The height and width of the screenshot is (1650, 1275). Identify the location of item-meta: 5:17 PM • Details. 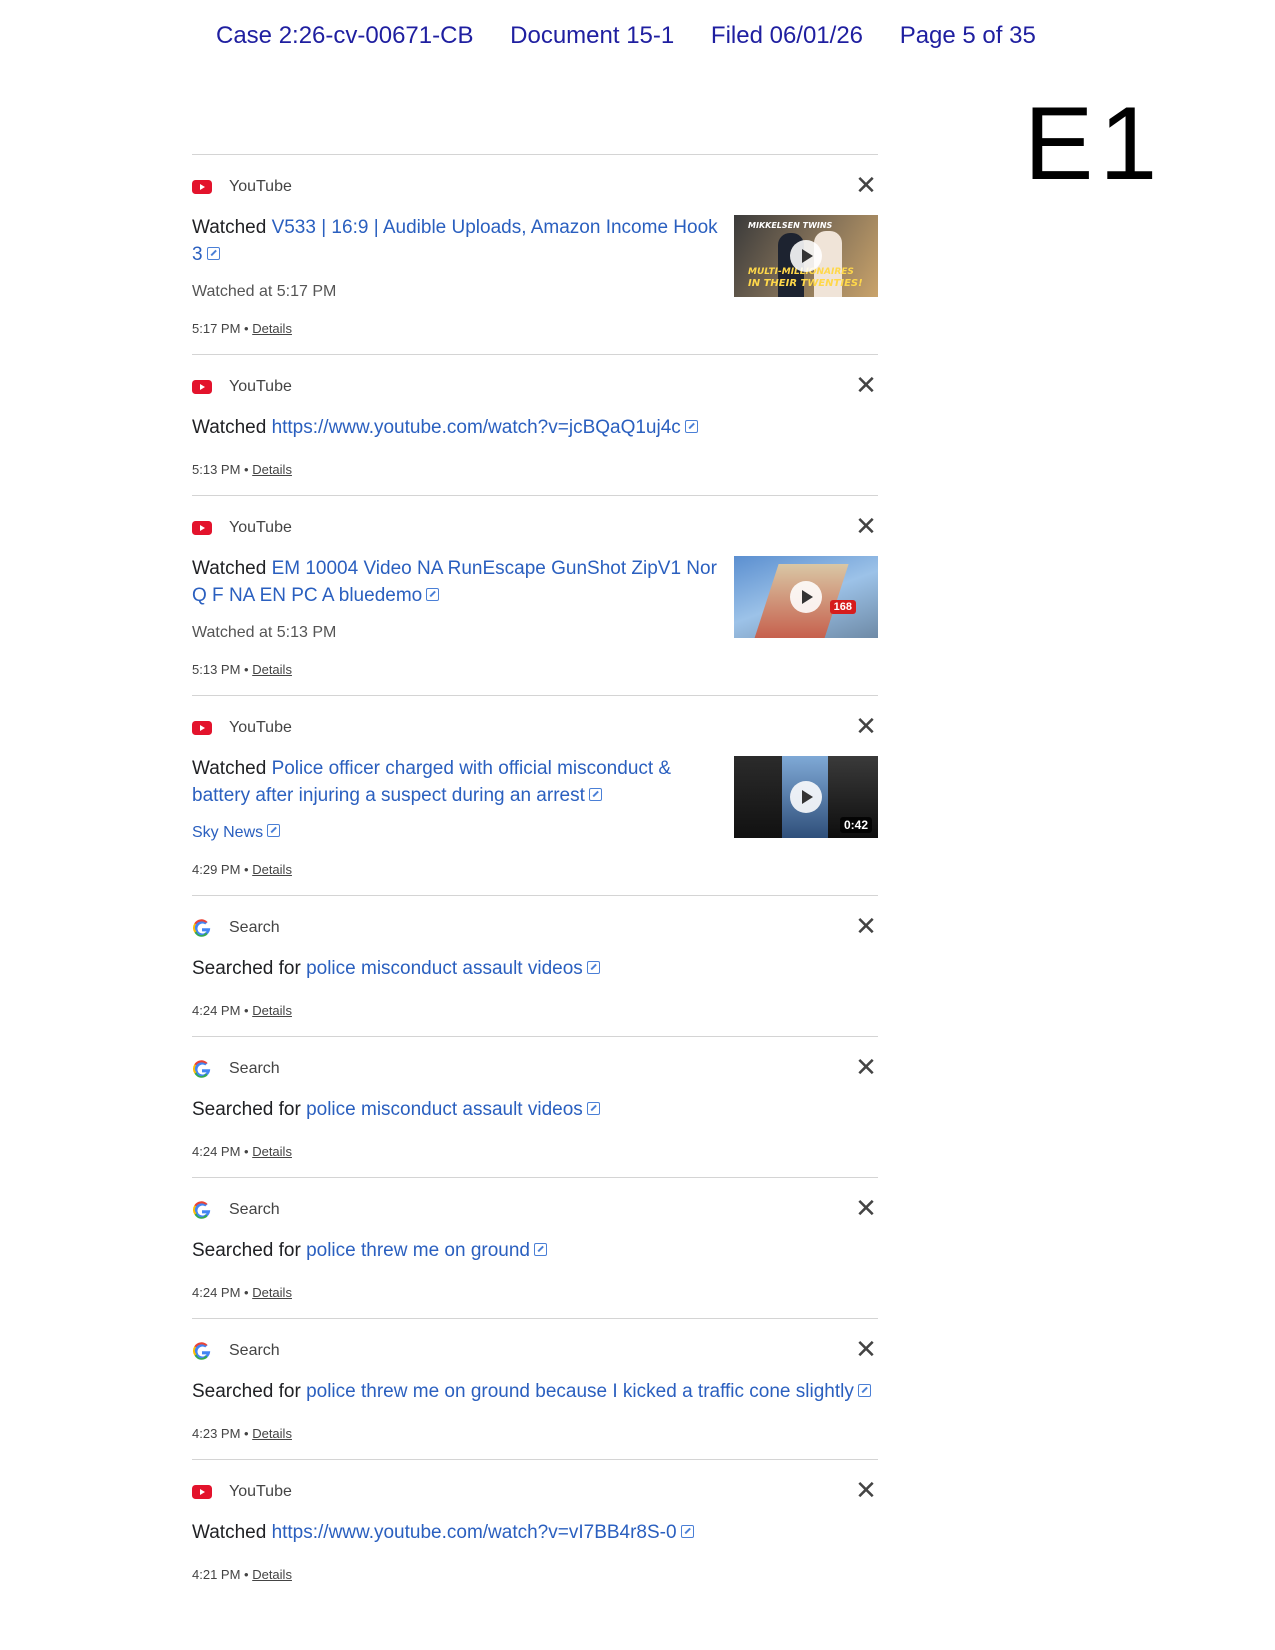
(242, 328).